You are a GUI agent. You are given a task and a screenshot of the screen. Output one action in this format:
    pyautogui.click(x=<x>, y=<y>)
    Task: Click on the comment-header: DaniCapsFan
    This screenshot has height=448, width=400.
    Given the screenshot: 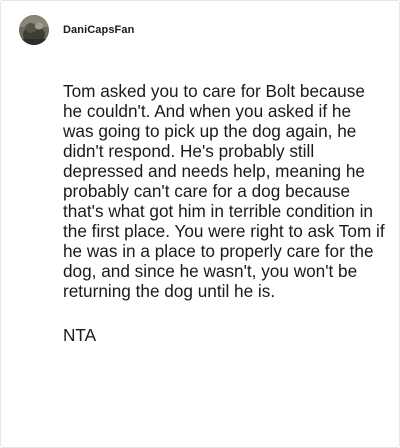 What is the action you would take?
    pyautogui.click(x=76, y=30)
    